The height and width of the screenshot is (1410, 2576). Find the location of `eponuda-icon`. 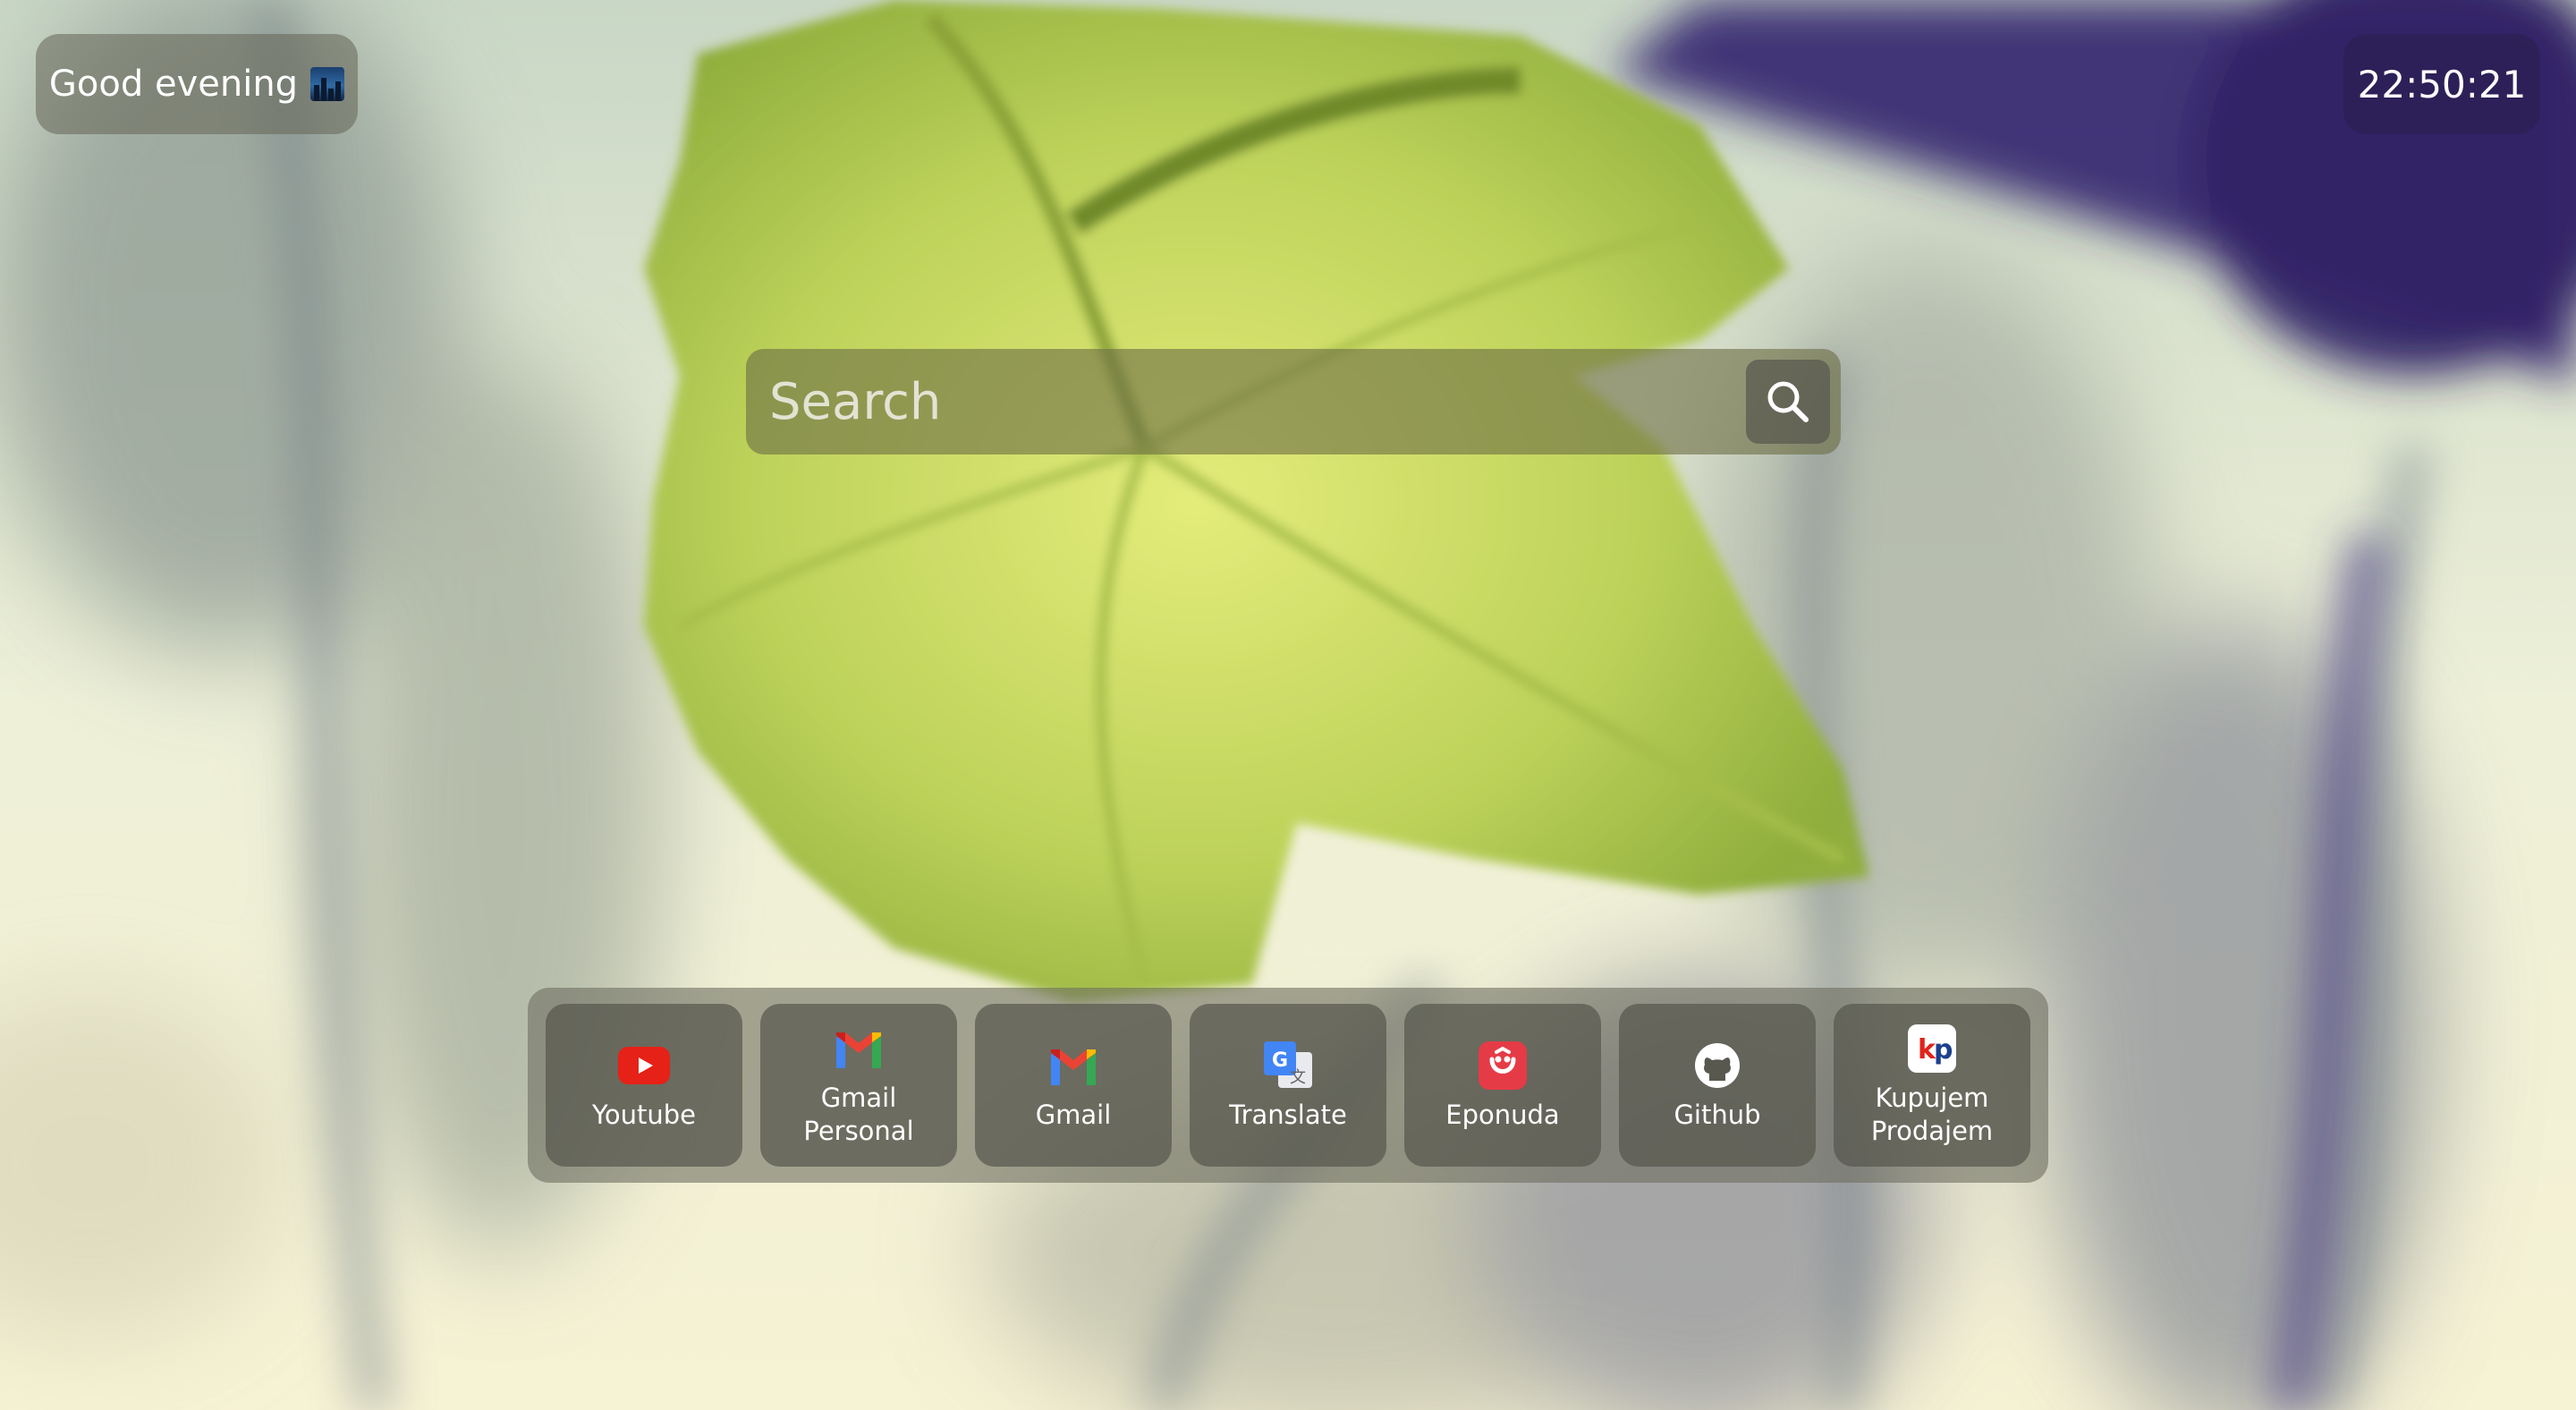

eponuda-icon is located at coordinates (1503, 1065).